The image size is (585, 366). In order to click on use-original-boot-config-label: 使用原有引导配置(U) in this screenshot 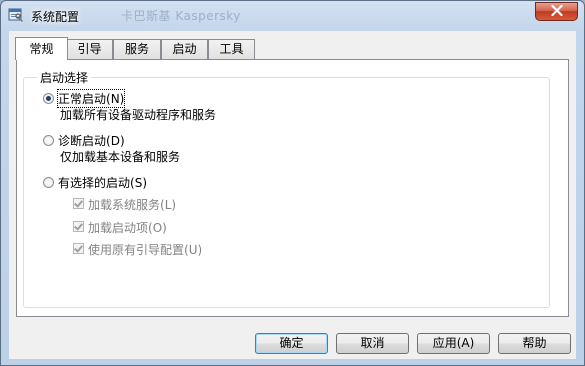, I will do `click(145, 250)`.